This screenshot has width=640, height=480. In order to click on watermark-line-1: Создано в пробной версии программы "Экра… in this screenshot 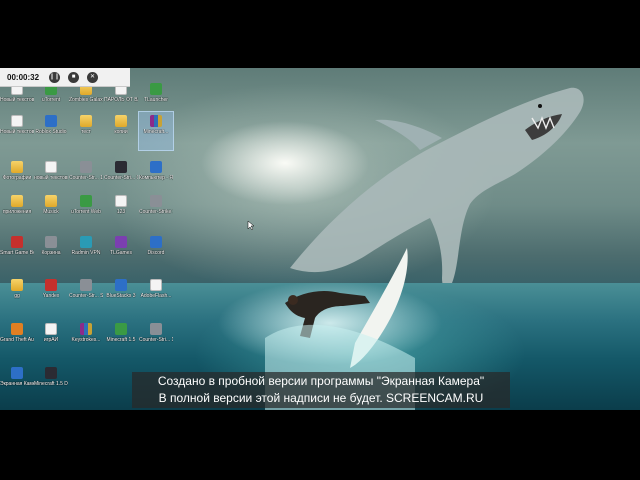, I will do `click(321, 381)`.